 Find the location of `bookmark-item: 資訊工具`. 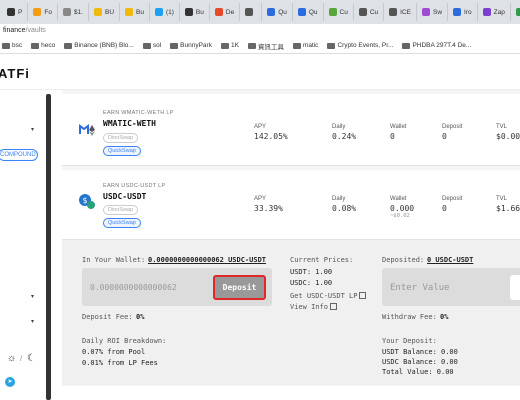

bookmark-item: 資訊工具 is located at coordinates (265, 46).